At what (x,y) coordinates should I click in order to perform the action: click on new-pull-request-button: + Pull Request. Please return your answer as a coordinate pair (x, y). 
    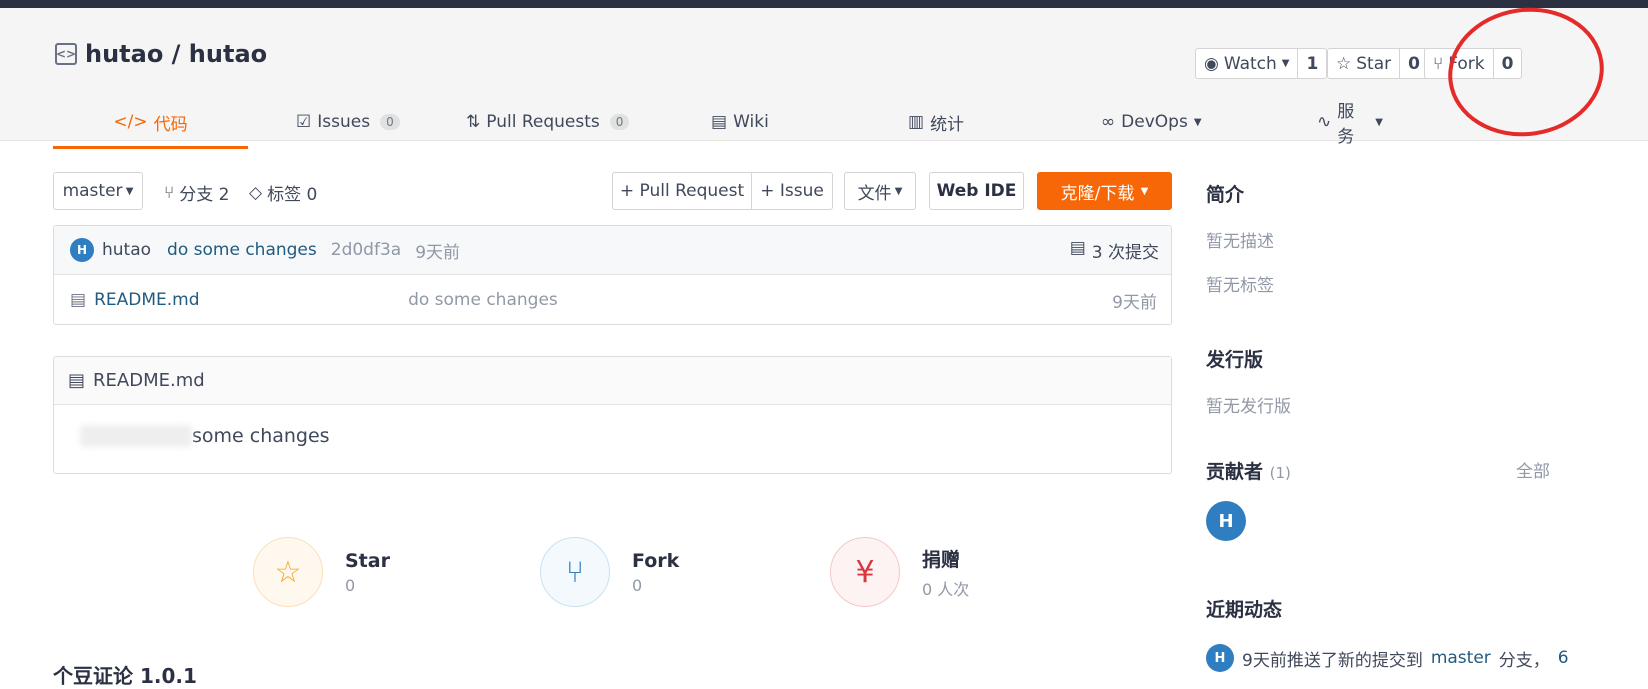
    Looking at the image, I should click on (682, 191).